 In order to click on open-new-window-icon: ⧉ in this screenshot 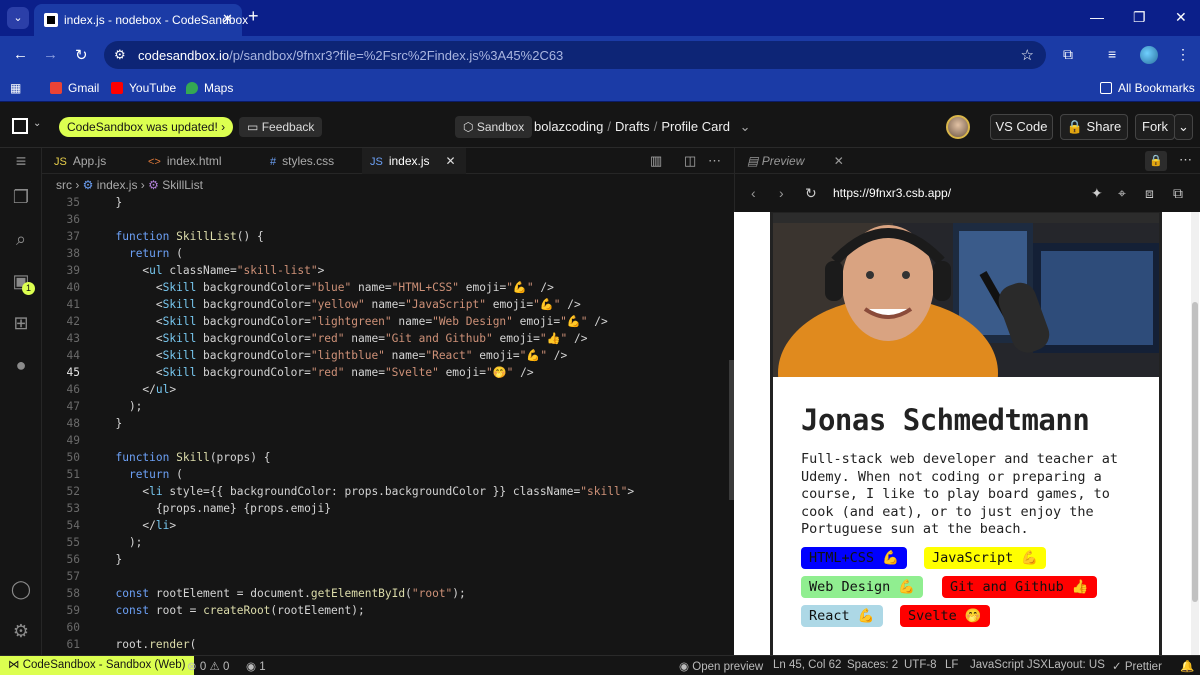, I will do `click(1178, 193)`.